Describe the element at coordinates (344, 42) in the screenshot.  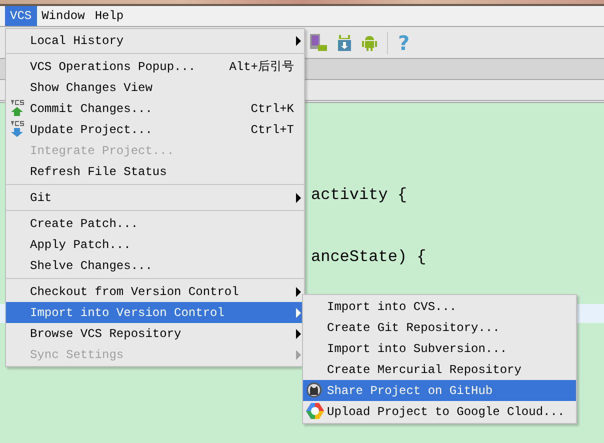
I see `download-icon` at that location.